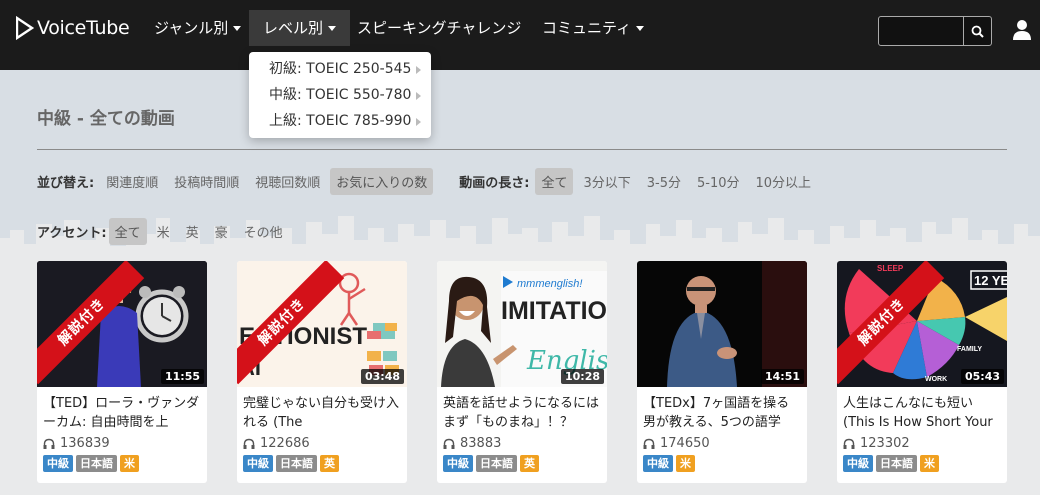 This screenshot has width=1040, height=495. I want to click on video-duration: 05:43, so click(982, 376).